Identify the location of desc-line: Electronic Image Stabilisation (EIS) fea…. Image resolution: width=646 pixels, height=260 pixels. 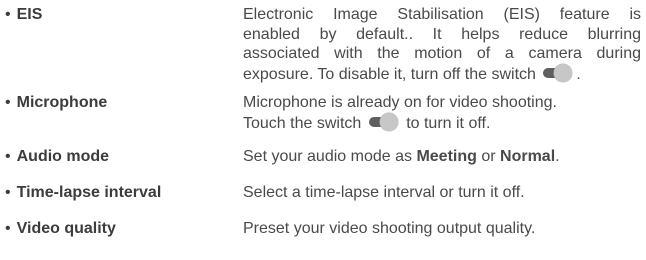
(442, 14).